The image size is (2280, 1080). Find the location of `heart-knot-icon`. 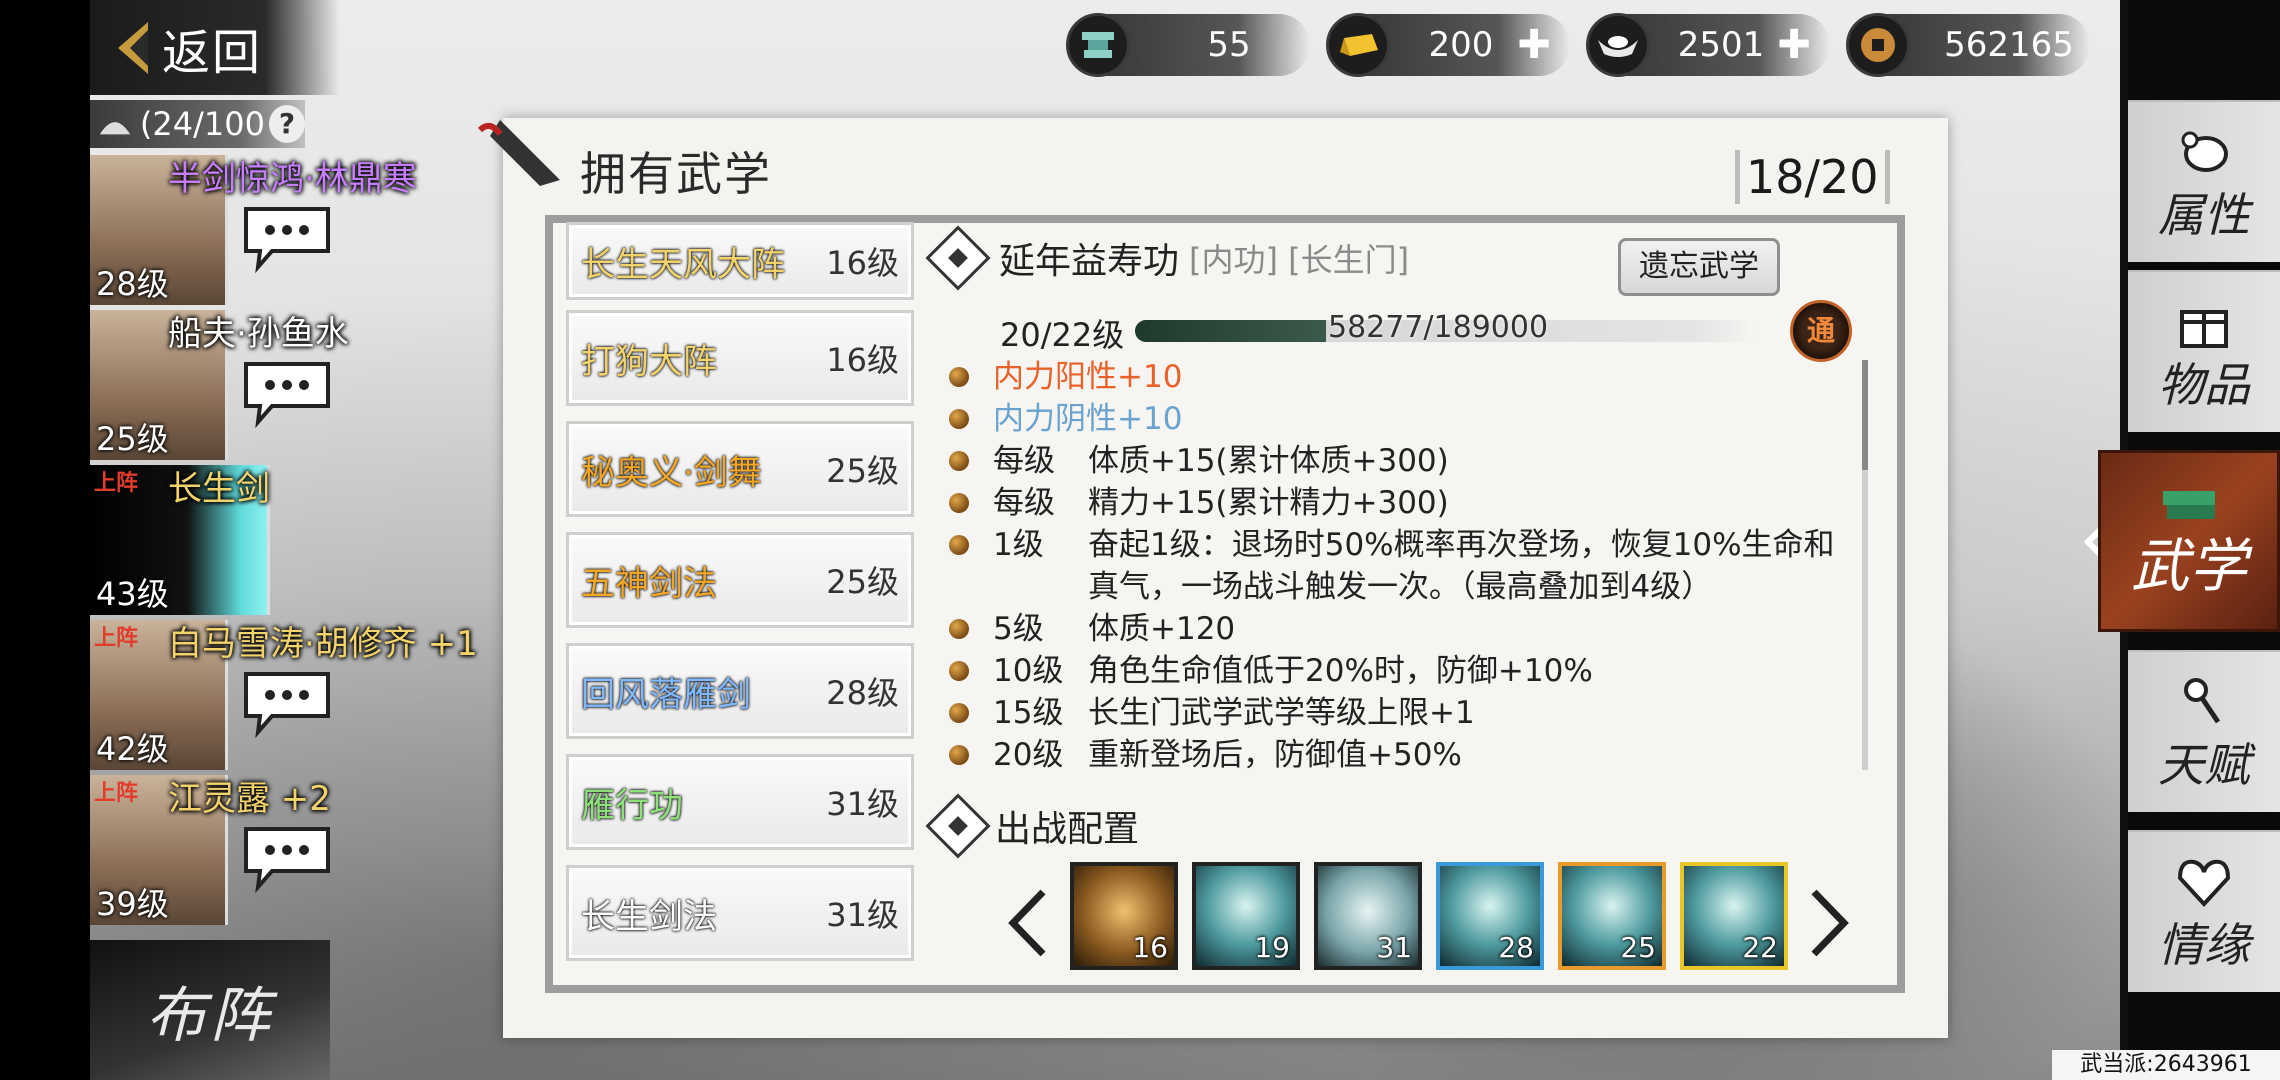

heart-knot-icon is located at coordinates (2204, 883).